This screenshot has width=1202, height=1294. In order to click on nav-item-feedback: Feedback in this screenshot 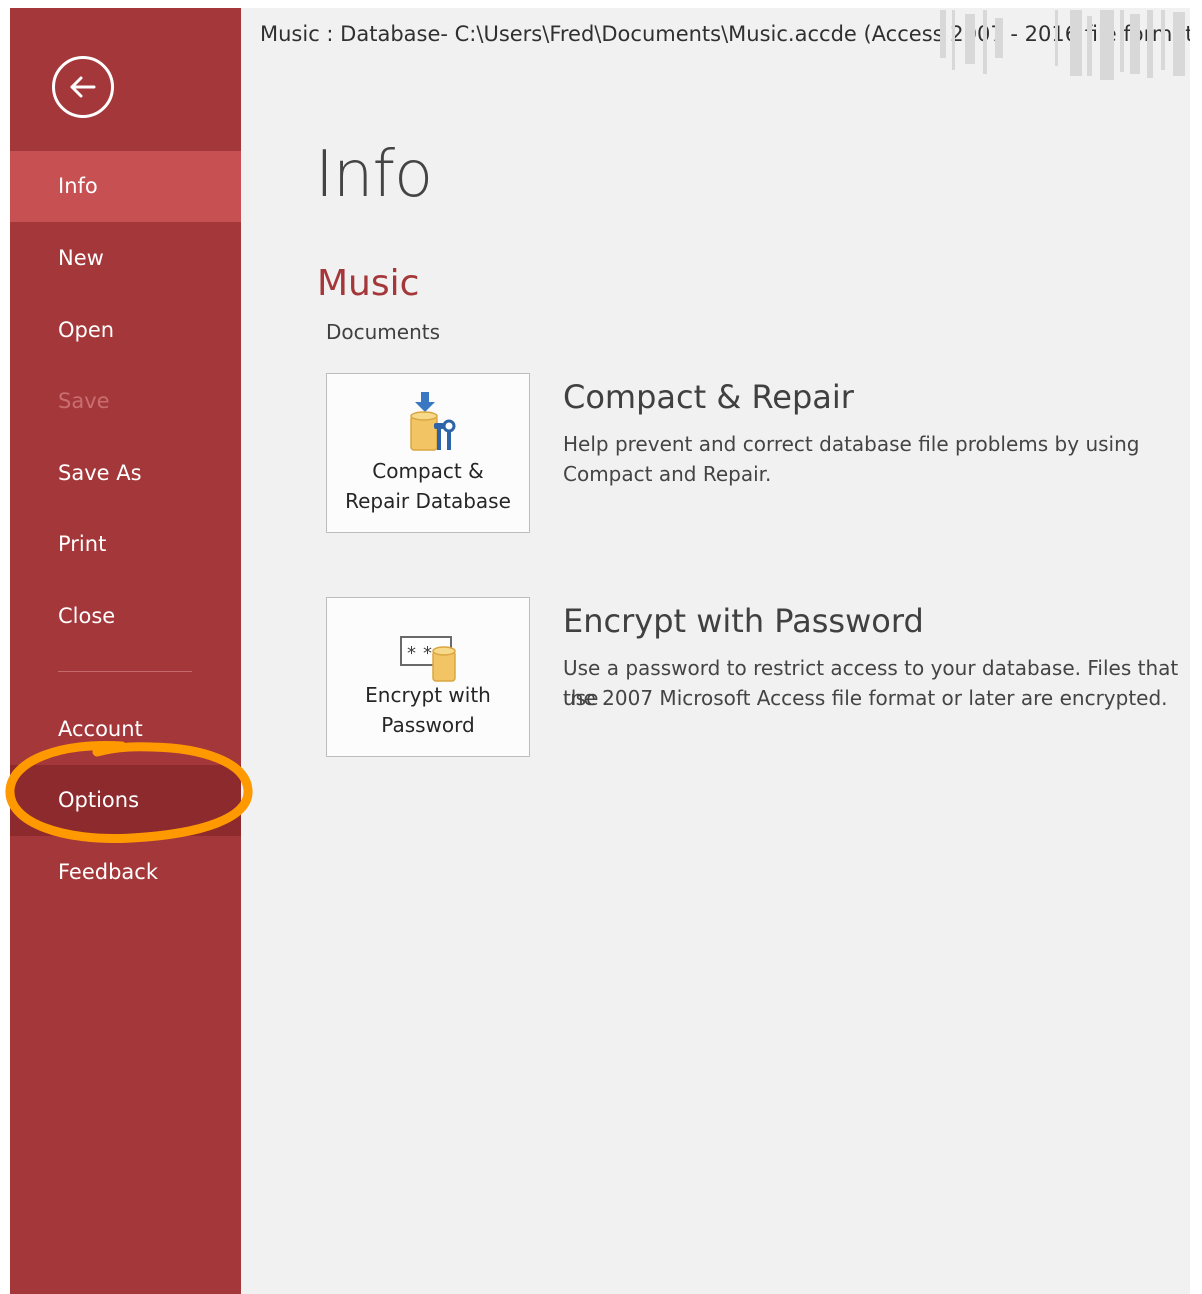, I will do `click(125, 872)`.